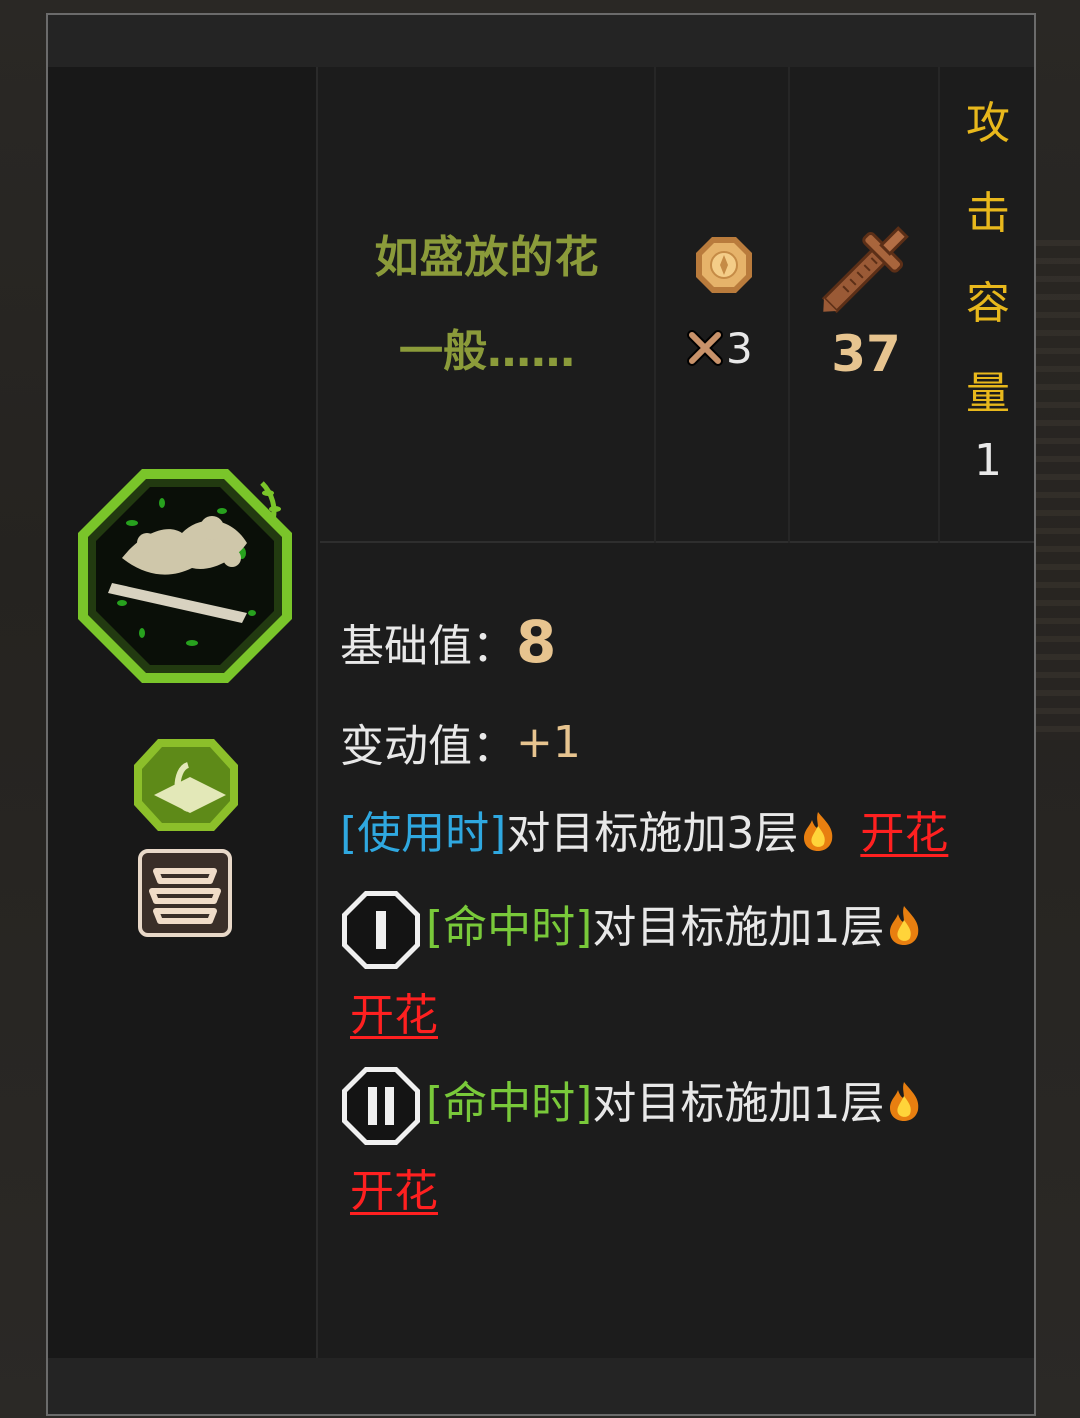  I want to click on capacity-label: 攻击容量, so click(988, 258).